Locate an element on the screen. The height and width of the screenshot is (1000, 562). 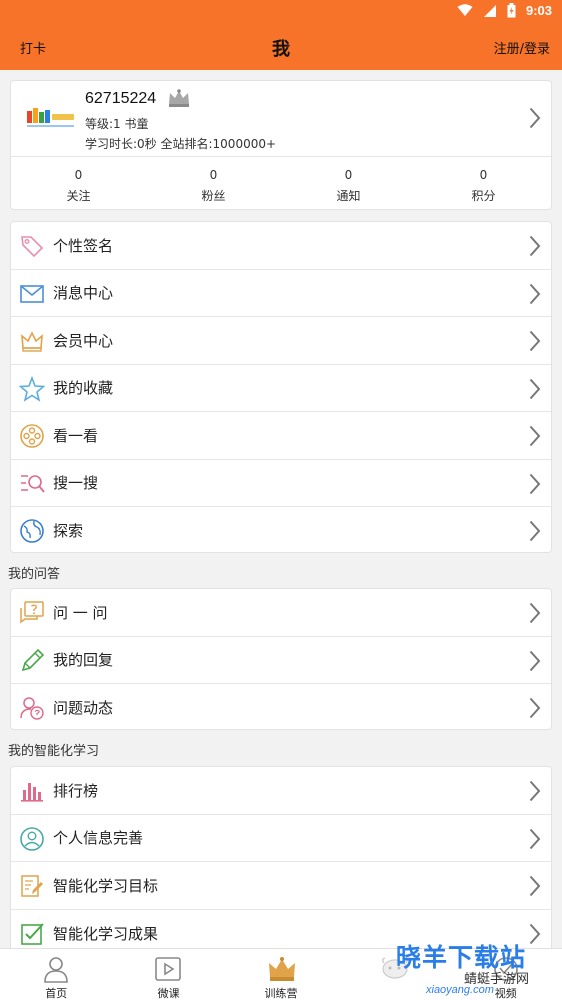
menu-item-profile-info: 个人信息完善 is located at coordinates (281, 838).